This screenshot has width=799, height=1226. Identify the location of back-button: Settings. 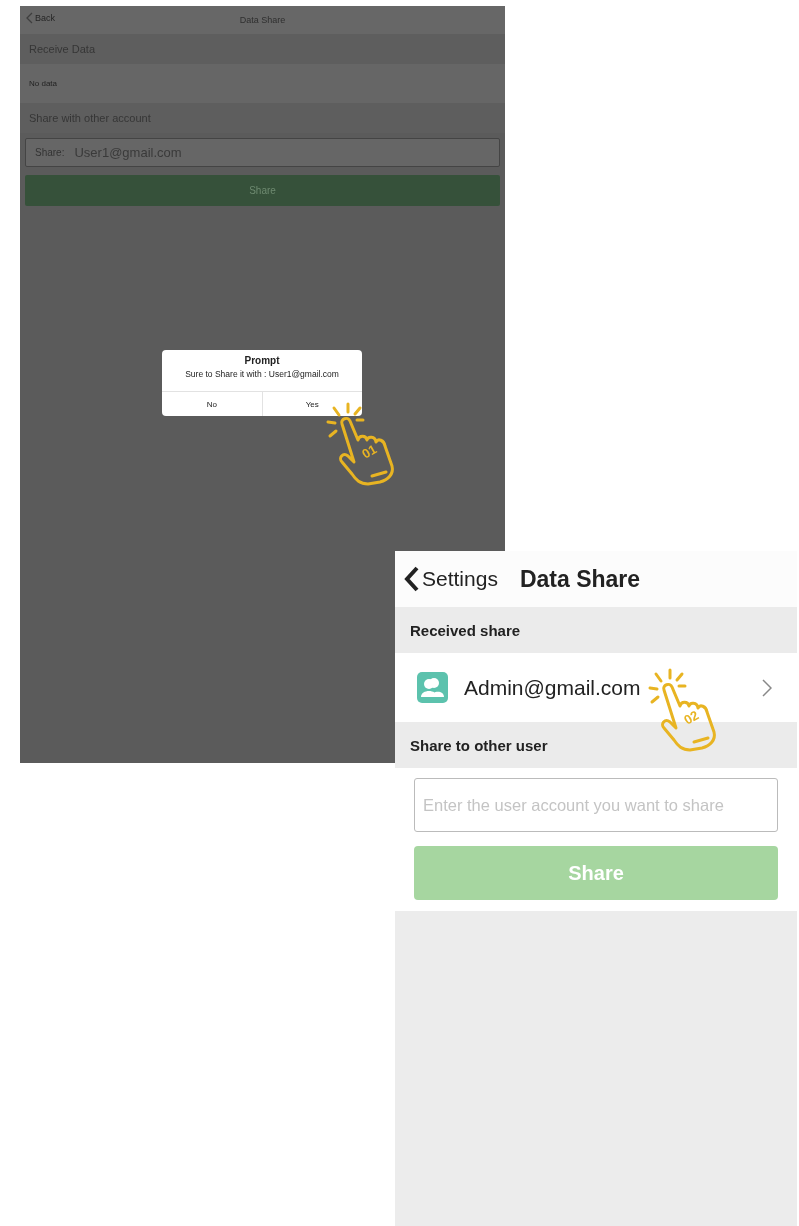
(451, 579).